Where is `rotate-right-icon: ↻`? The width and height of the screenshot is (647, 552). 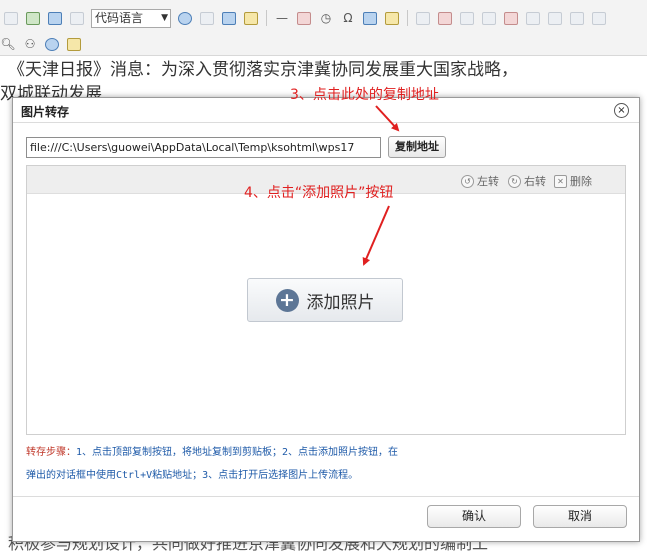 rotate-right-icon: ↻ is located at coordinates (514, 181).